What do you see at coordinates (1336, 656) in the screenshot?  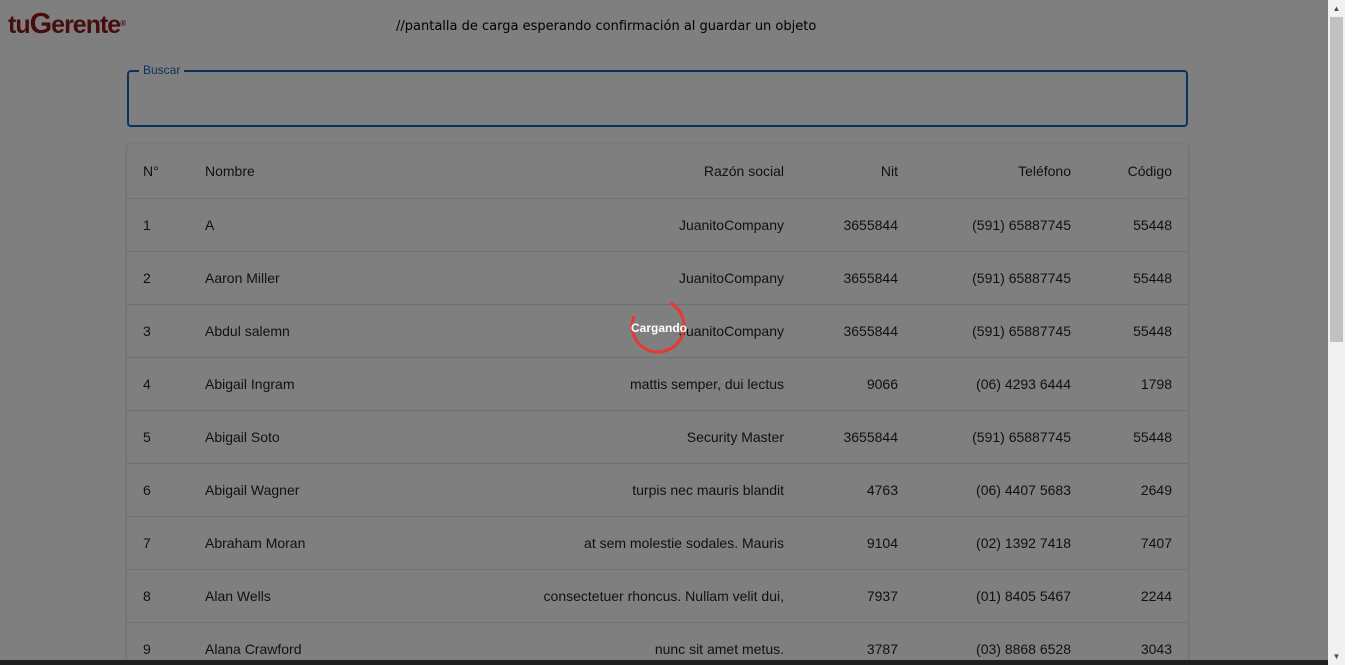 I see `scroll-down-icon: ▼` at bounding box center [1336, 656].